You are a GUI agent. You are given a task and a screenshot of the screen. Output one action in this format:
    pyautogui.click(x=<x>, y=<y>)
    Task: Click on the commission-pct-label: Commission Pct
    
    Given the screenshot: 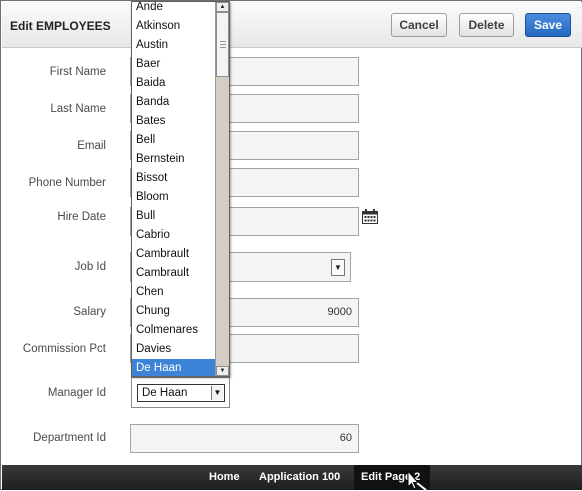 What is the action you would take?
    pyautogui.click(x=64, y=349)
    